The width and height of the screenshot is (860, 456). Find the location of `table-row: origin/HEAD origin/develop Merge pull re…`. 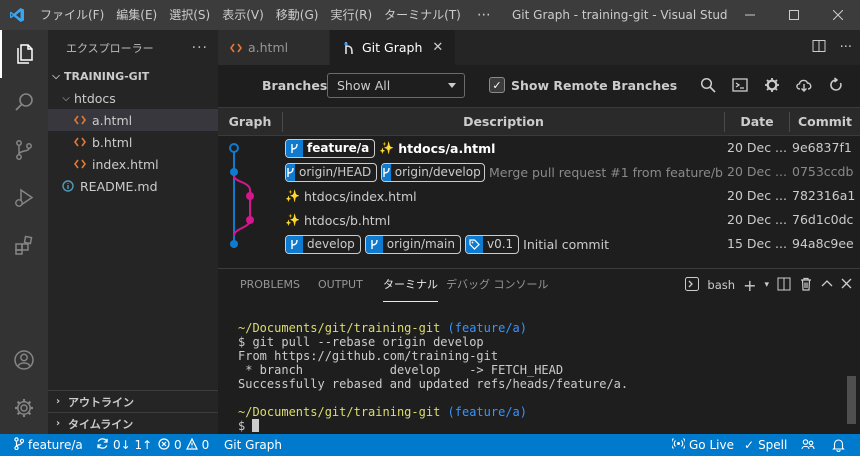

table-row: origin/HEAD origin/develop Merge pull re… is located at coordinates (539, 172).